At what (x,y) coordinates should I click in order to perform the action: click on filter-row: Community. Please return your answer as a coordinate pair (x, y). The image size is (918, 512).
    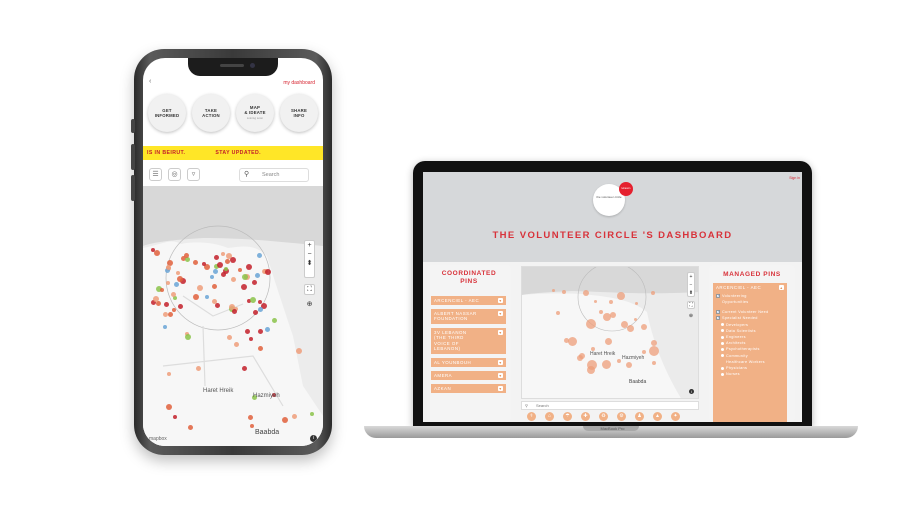
    Looking at the image, I should click on (734, 356).